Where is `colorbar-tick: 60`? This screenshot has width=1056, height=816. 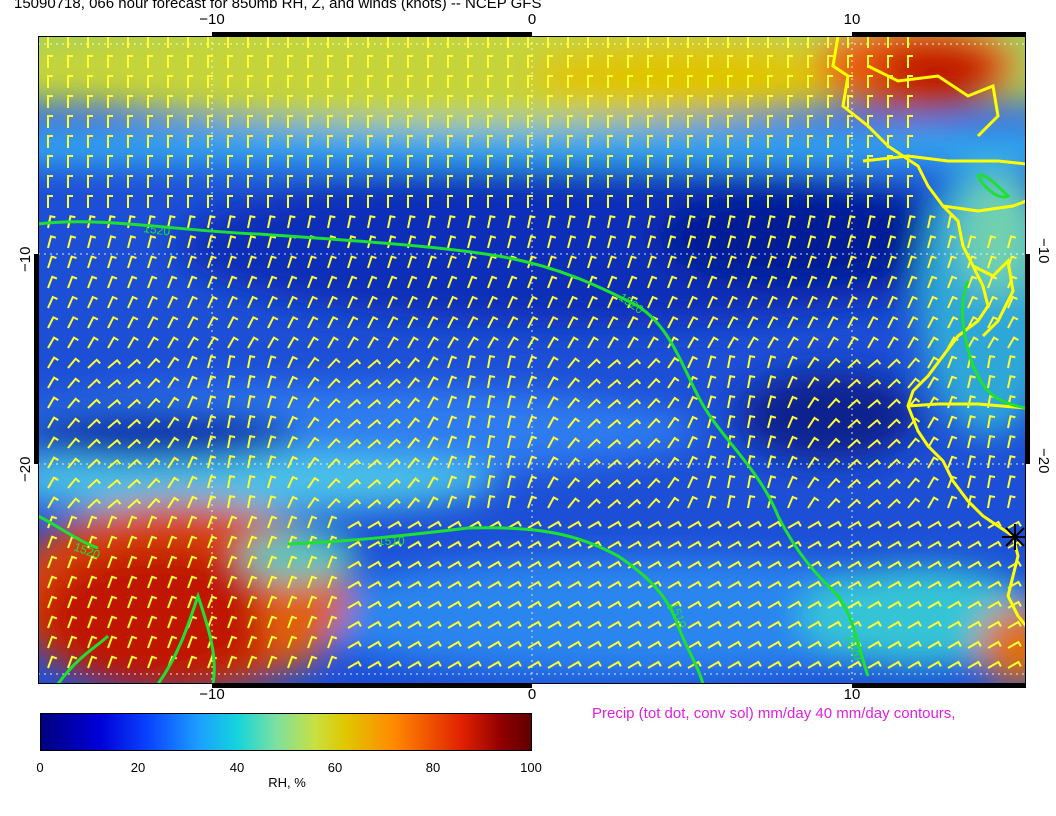 colorbar-tick: 60 is located at coordinates (335, 767).